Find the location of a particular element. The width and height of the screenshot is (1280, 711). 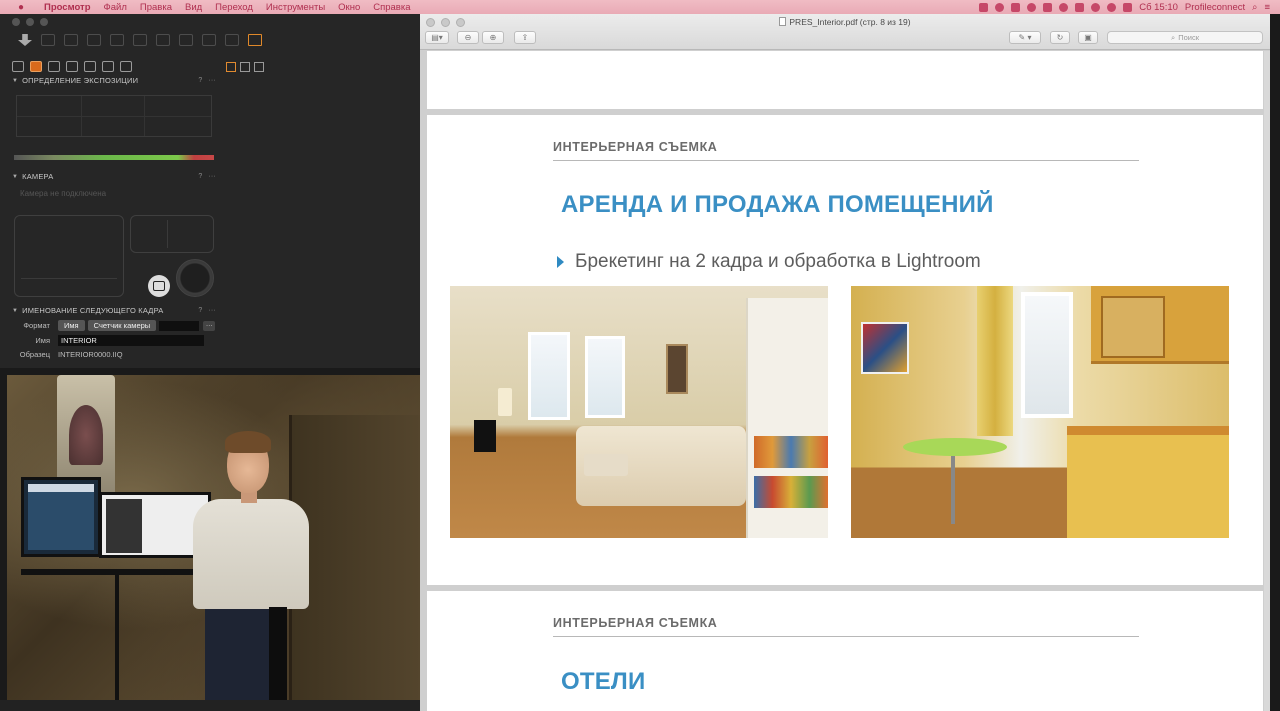

camera-panel-title: КАМЕРА is located at coordinates (38, 176).